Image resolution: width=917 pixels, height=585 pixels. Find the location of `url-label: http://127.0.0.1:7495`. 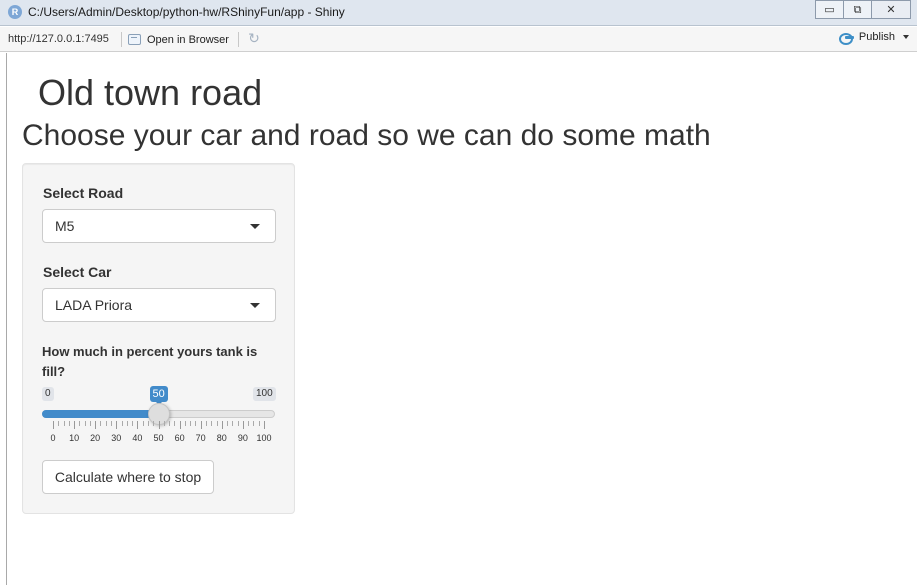

url-label: http://127.0.0.1:7495 is located at coordinates (58, 39).